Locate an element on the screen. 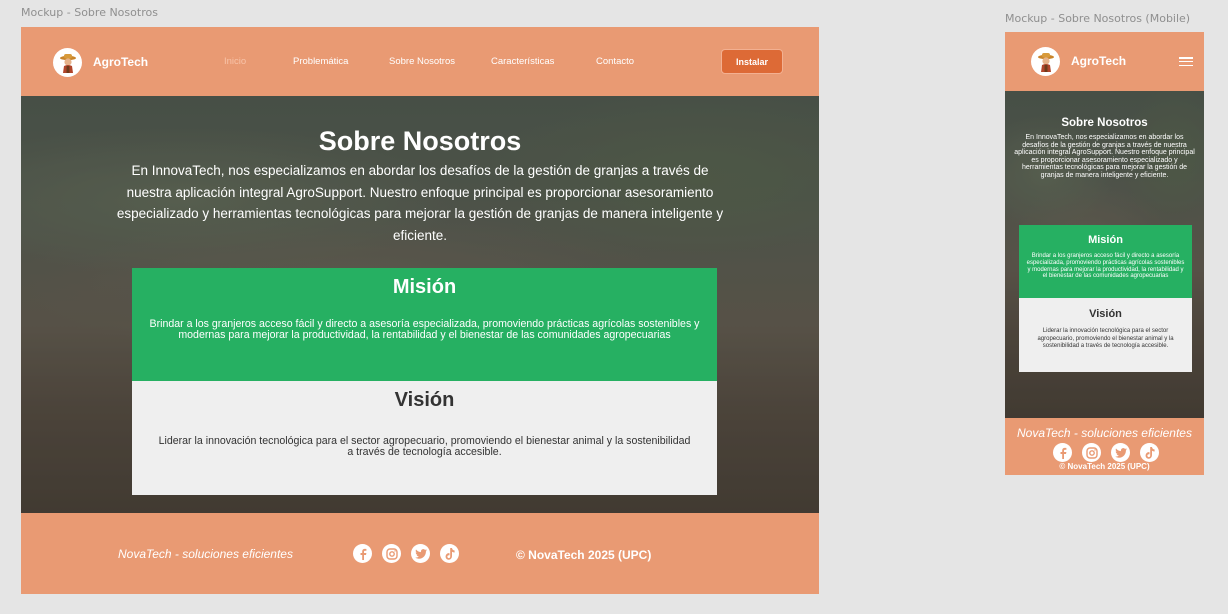  nav-link-sobre-nosotros: Sobre Nosotros is located at coordinates (422, 61).